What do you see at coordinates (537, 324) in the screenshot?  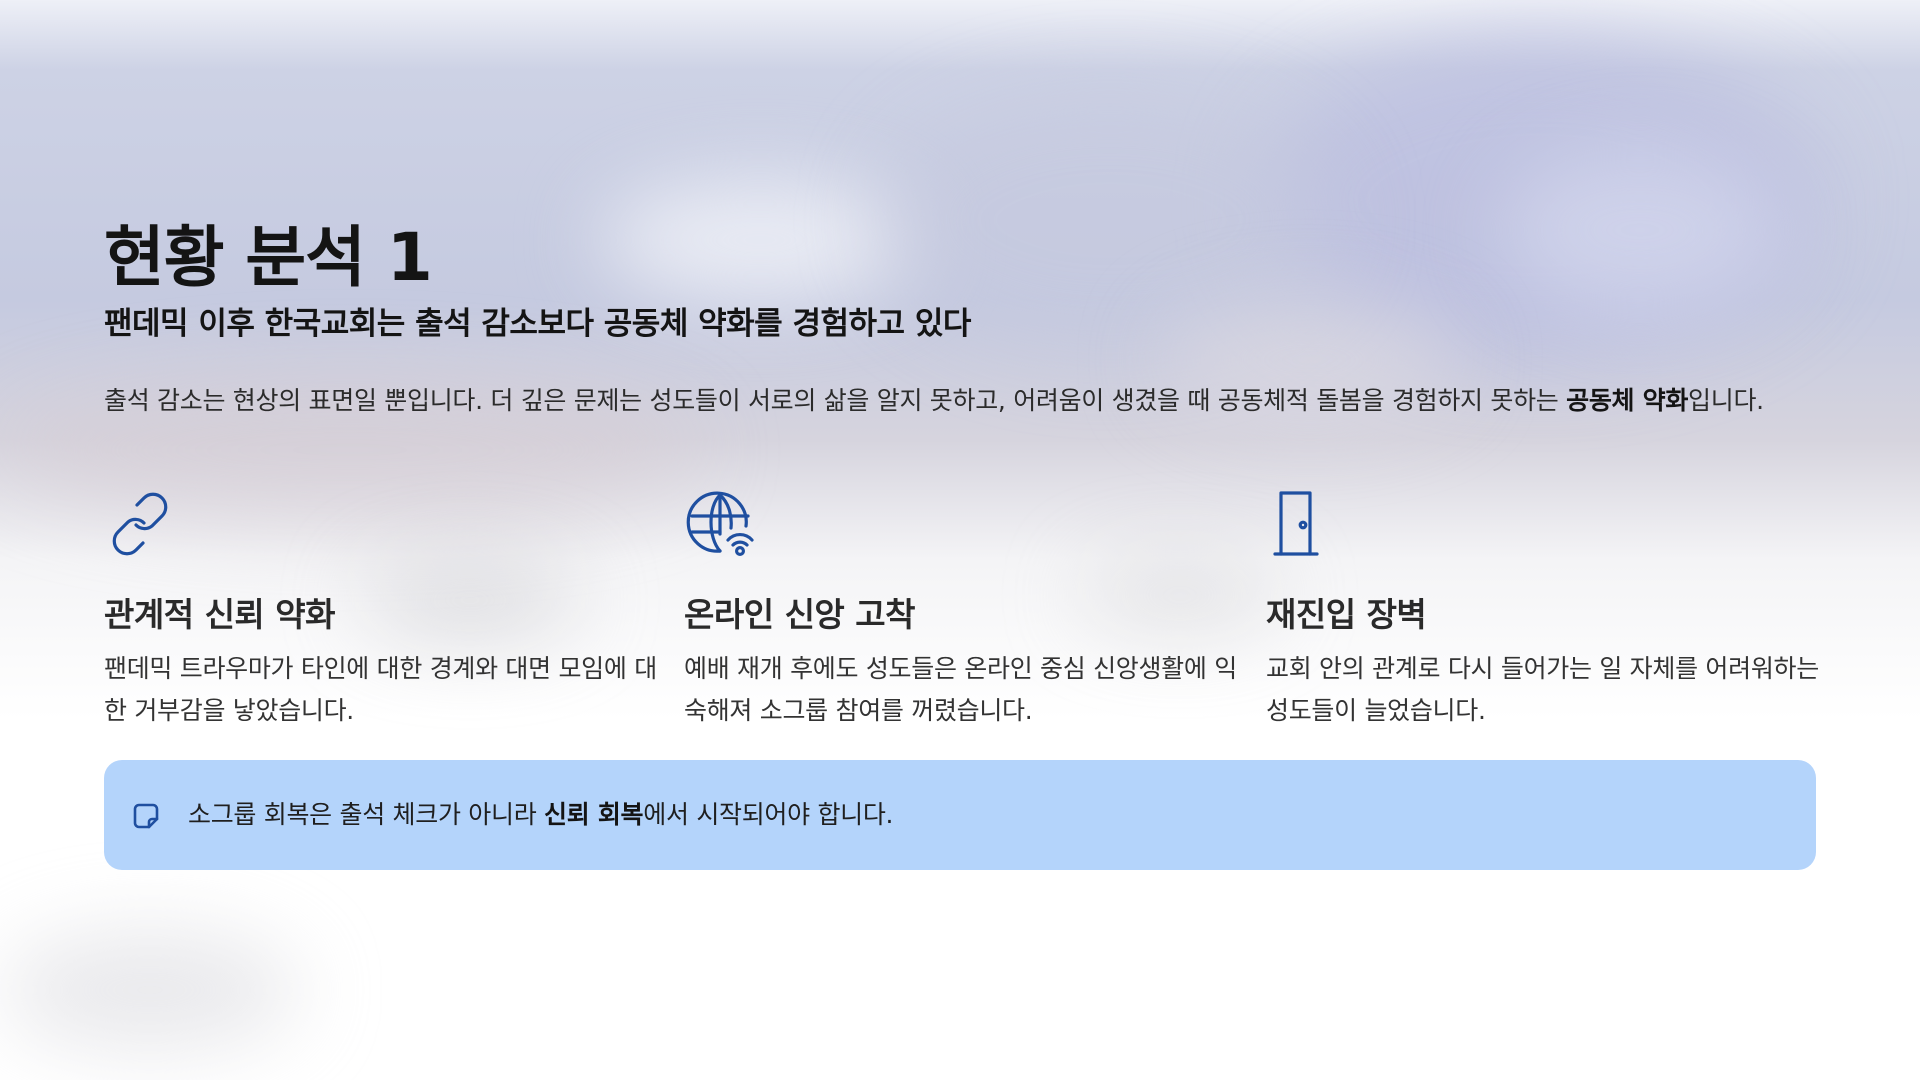 I see `slide-subtitle: 팬데믹 이후 한국교회는 출석 감소보다 공동체 약화를 경험하고 있다` at bounding box center [537, 324].